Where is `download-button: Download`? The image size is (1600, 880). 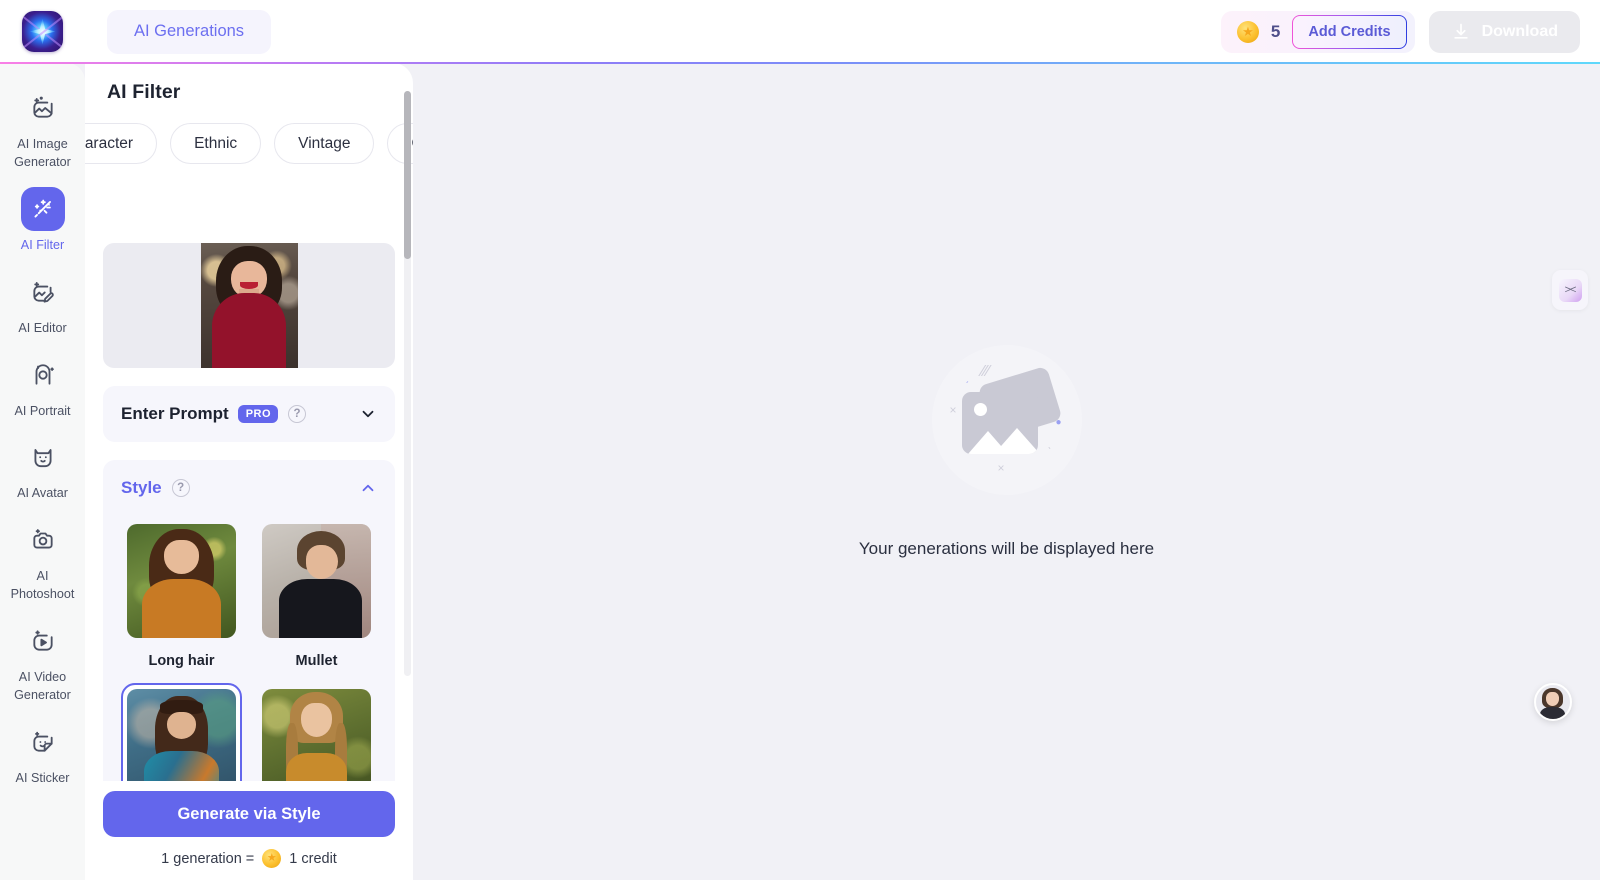 download-button: Download is located at coordinates (1504, 31).